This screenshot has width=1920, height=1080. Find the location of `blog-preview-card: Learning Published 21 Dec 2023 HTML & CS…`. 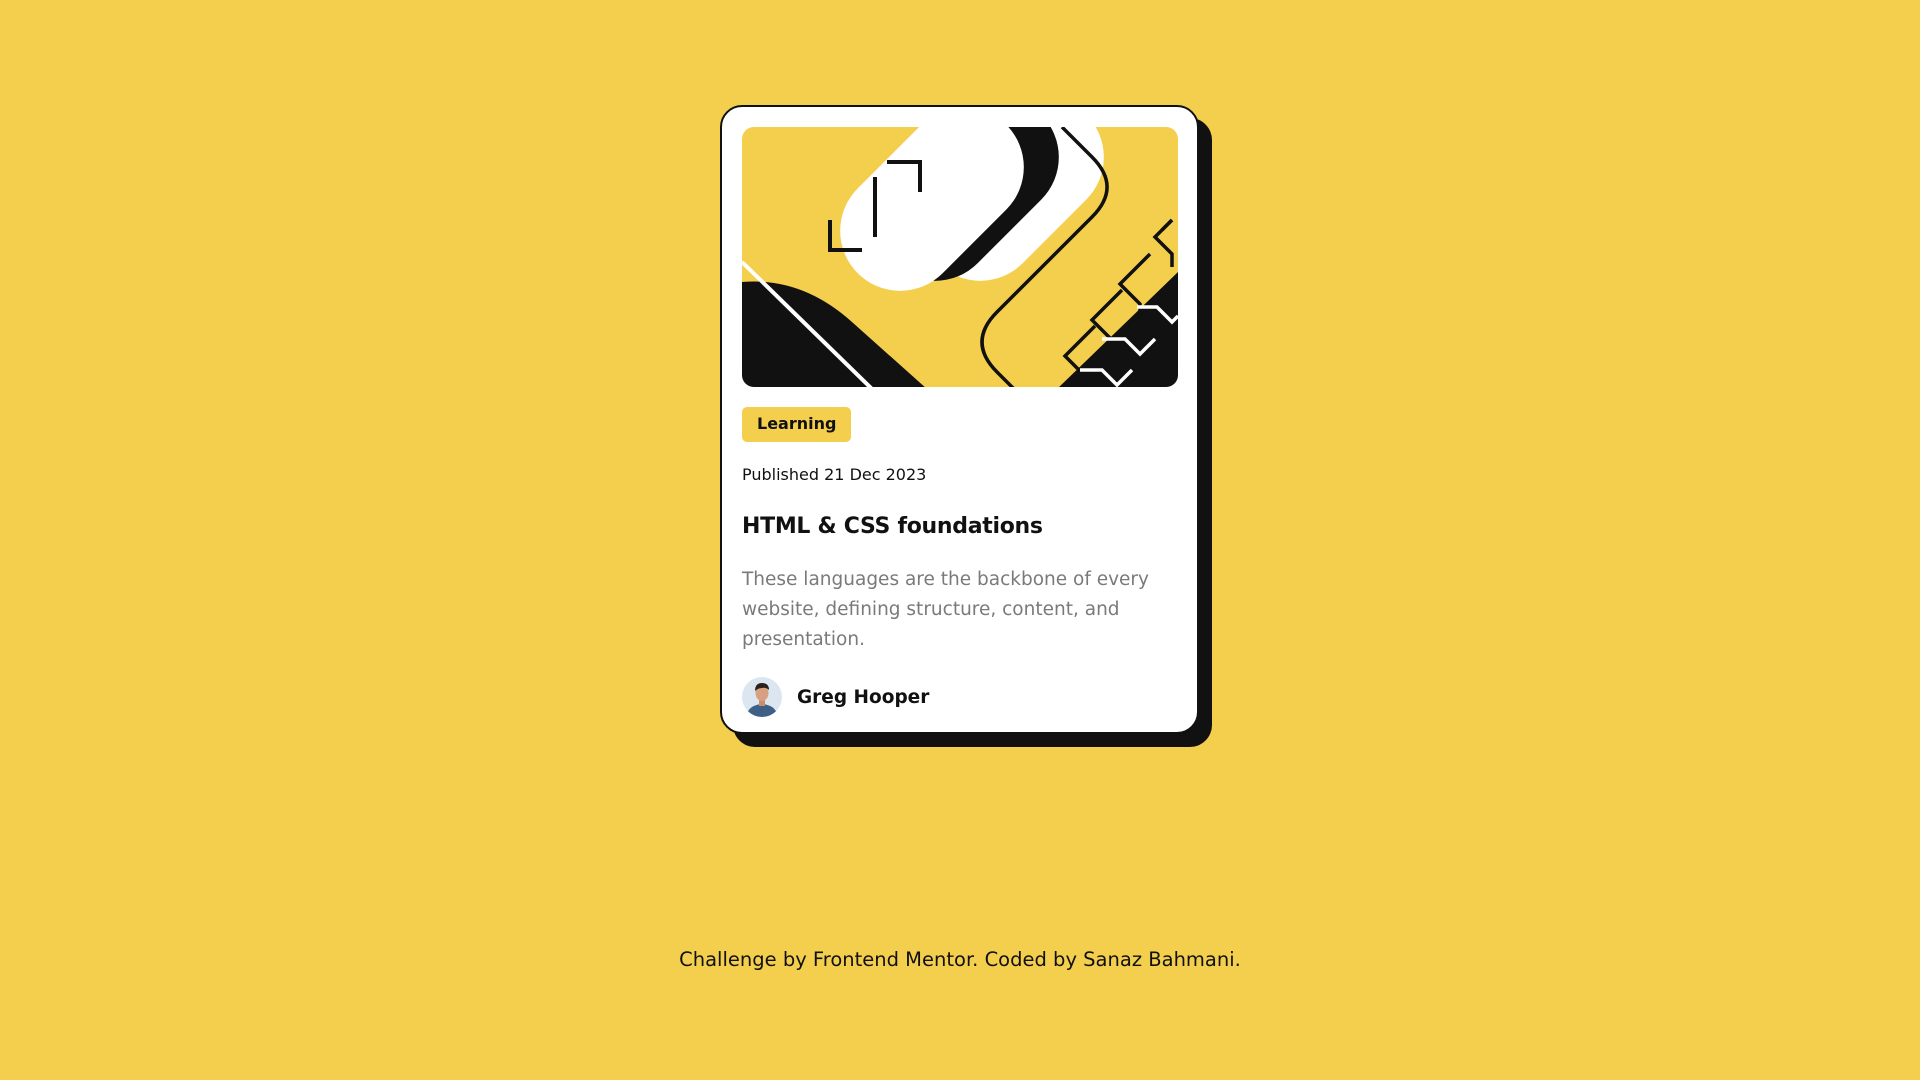

blog-preview-card: Learning Published 21 Dec 2023 HTML & CS… is located at coordinates (959, 419).